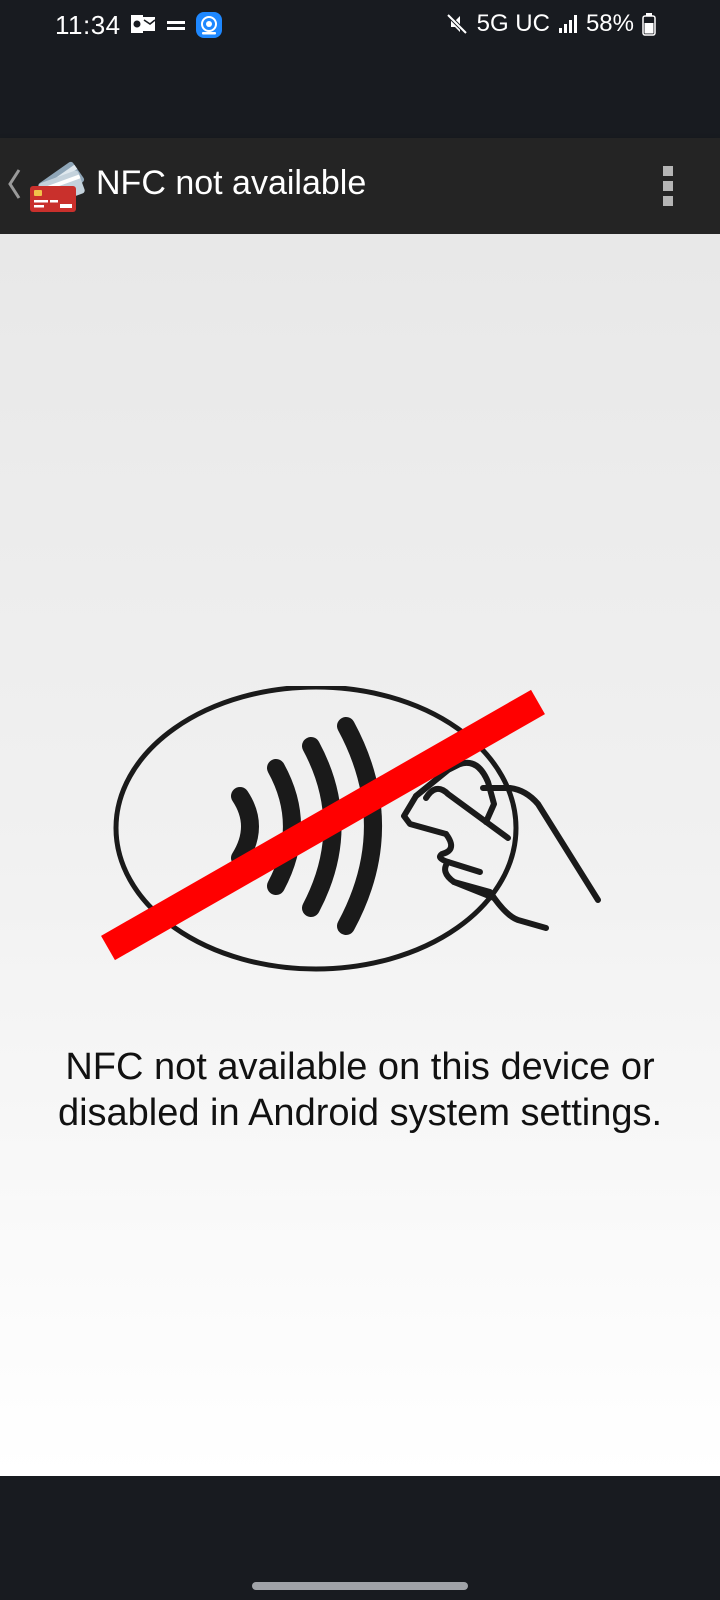 The width and height of the screenshot is (720, 1600). I want to click on home-gesture-handle, so click(360, 1586).